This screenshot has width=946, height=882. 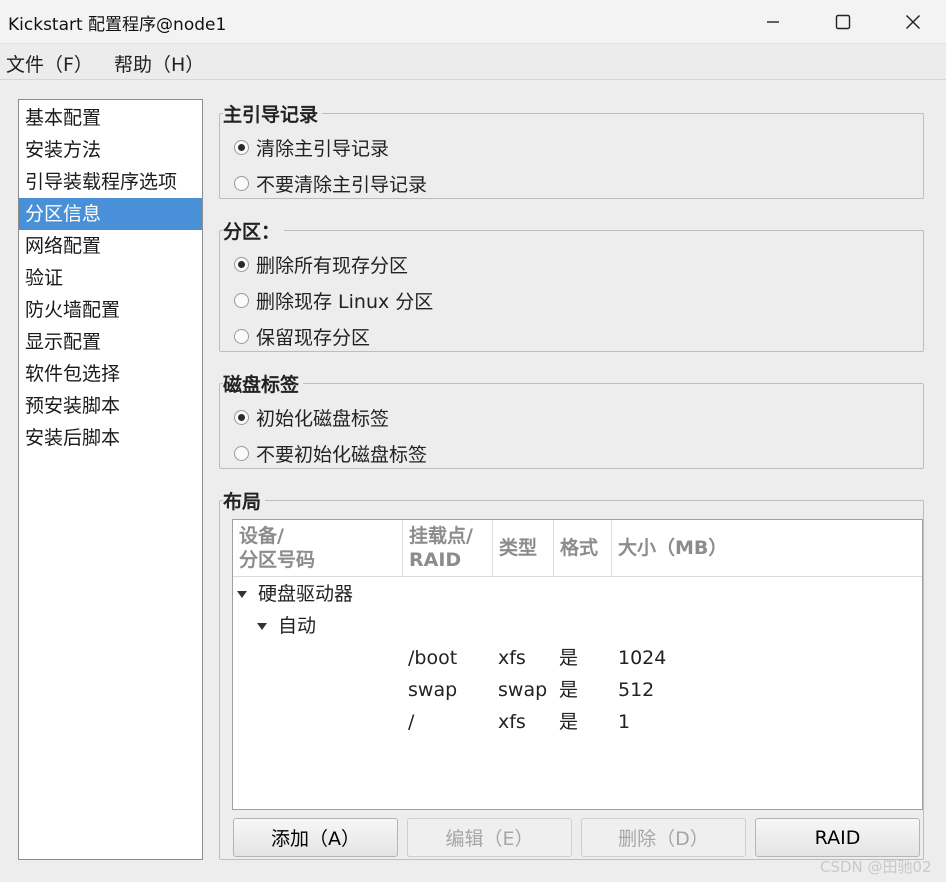 What do you see at coordinates (159, 63) in the screenshot?
I see `menu-help: 帮助（H）` at bounding box center [159, 63].